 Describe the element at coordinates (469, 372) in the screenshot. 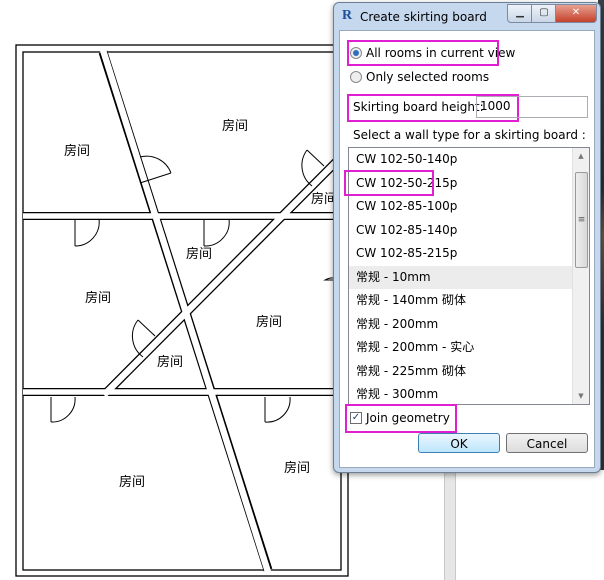

I see `list-item: 常规 - 225mm 砌体` at that location.